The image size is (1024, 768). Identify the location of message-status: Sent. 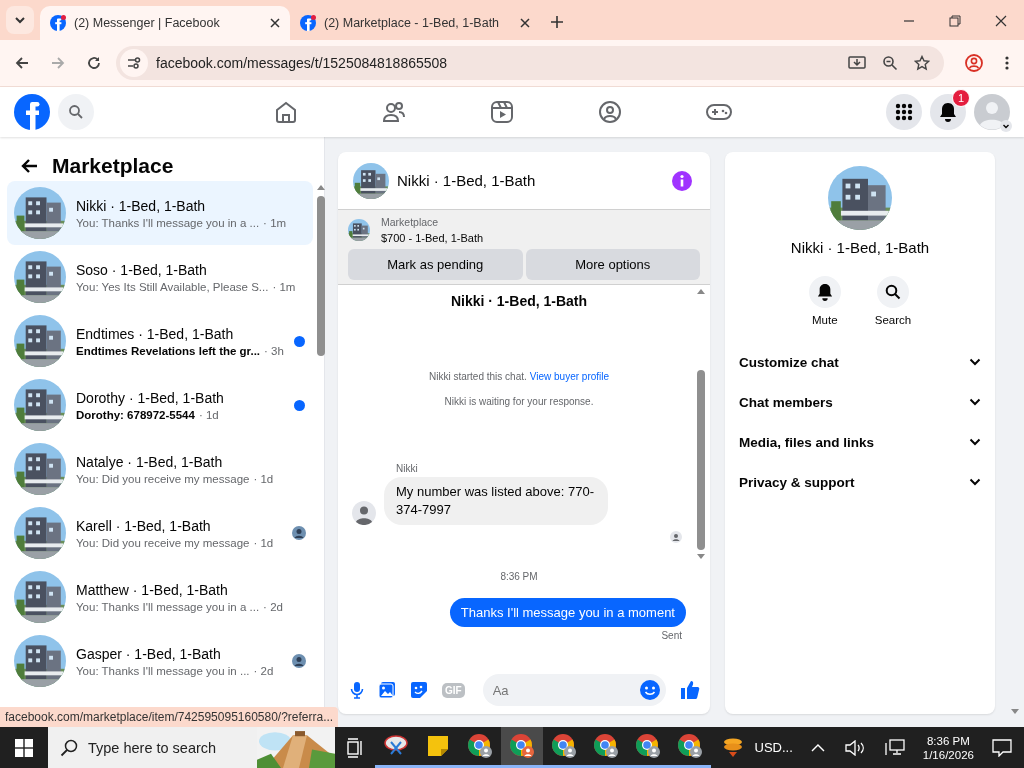
(671, 635).